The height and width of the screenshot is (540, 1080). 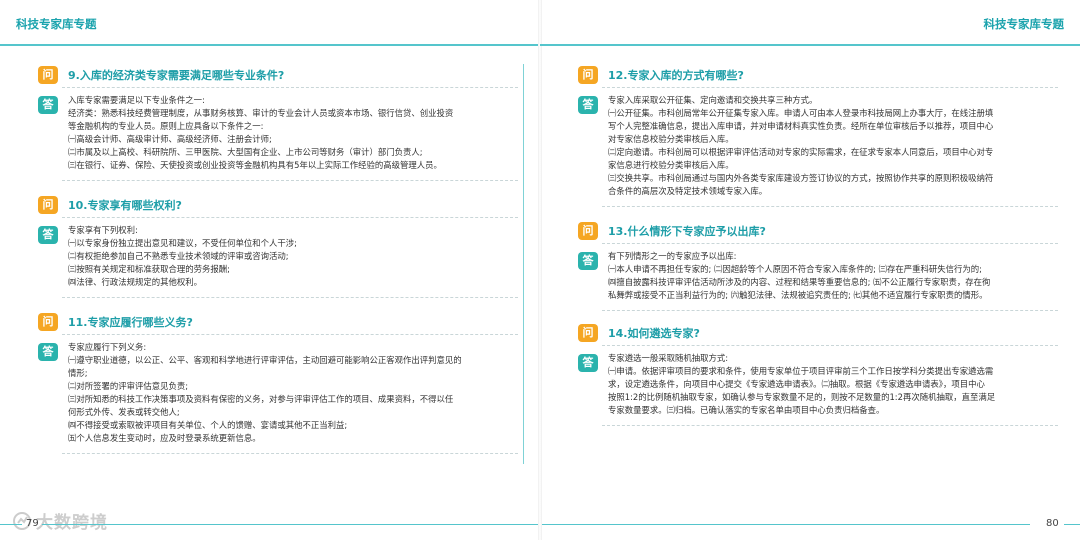 I want to click on answer-line: 入库专家需要满足以下专业条件之一:, so click(x=136, y=100).